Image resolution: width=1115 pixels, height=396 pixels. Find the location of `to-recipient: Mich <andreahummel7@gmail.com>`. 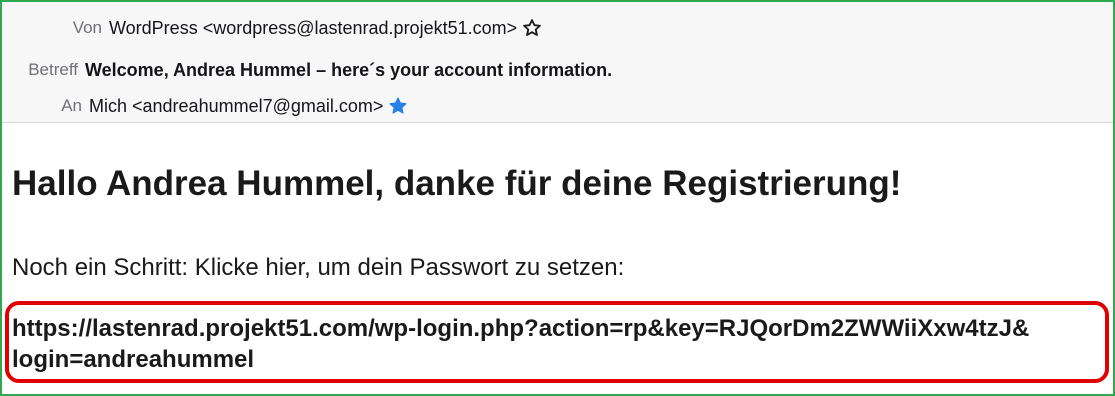

to-recipient: Mich <andreahummel7@gmail.com> is located at coordinates (236, 106).